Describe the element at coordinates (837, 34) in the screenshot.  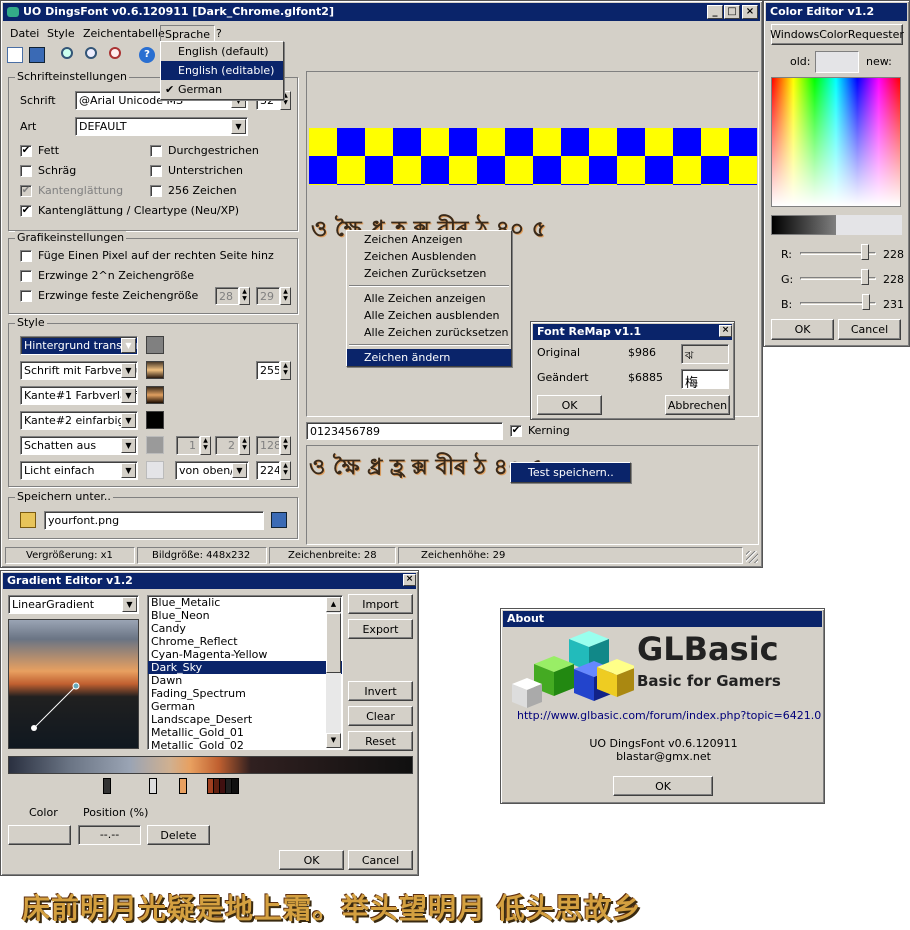
I see `windows-color-requester-button: WindowsColorRequester` at that location.